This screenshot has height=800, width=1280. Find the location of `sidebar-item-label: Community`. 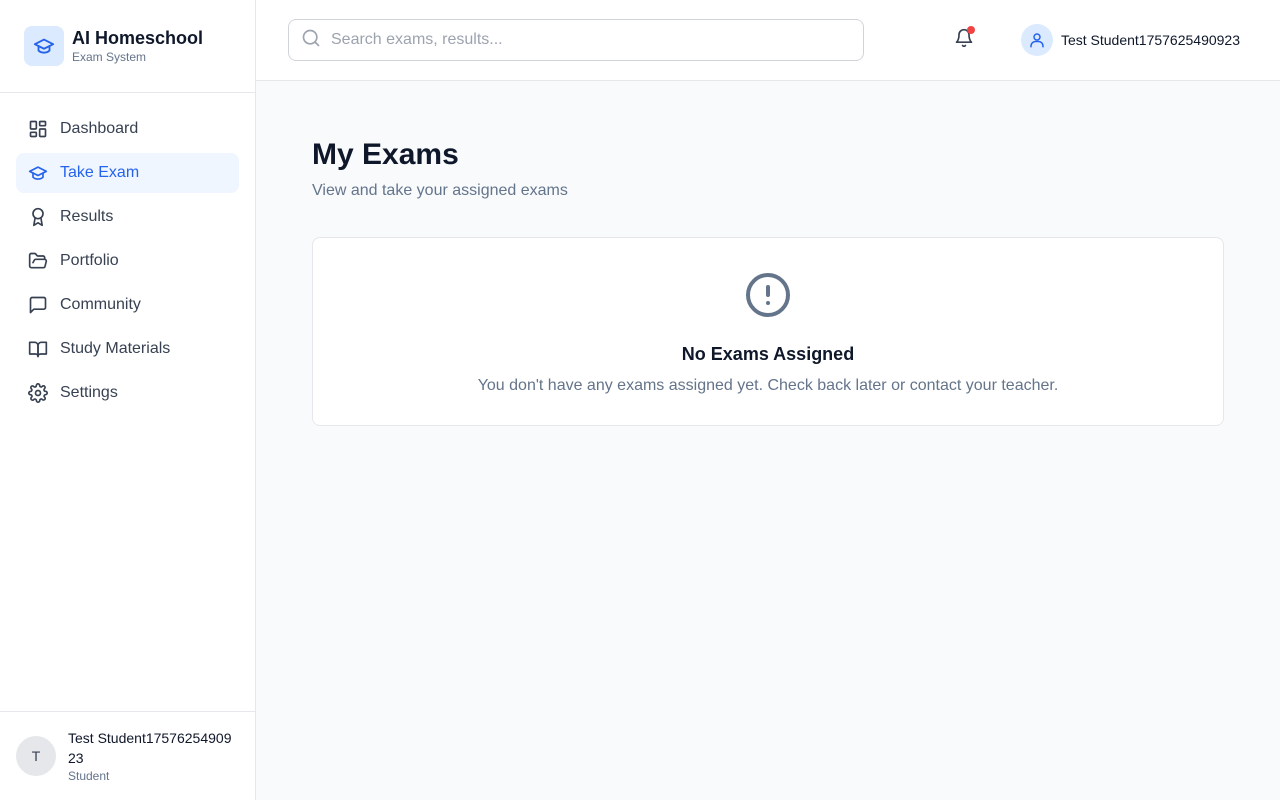

sidebar-item-label: Community is located at coordinates (100, 304).